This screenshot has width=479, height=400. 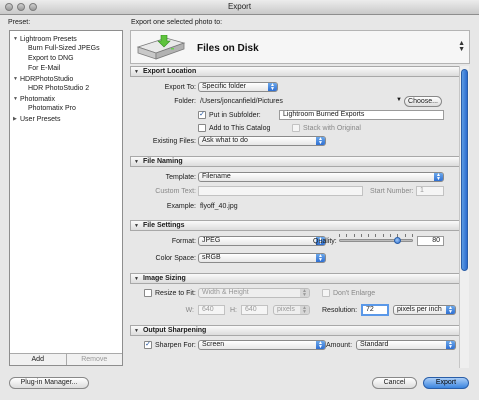 What do you see at coordinates (67, 119) in the screenshot?
I see `preset-group-user: ▶ User Presets` at bounding box center [67, 119].